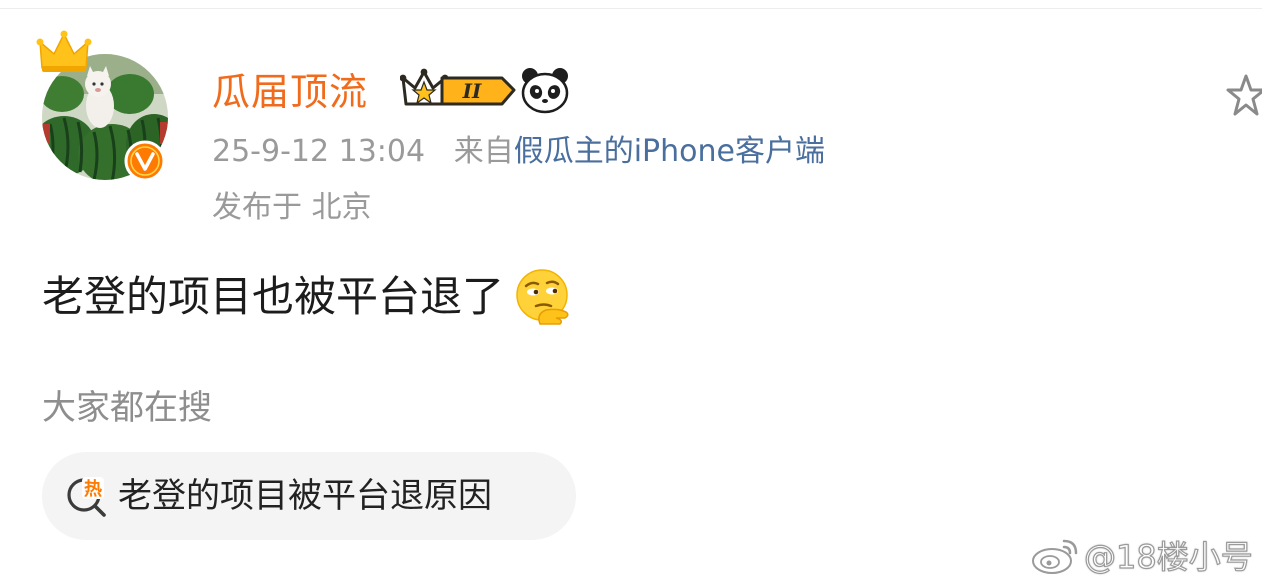 This screenshot has width=1262, height=586. I want to click on star-icon, so click(1243, 97).